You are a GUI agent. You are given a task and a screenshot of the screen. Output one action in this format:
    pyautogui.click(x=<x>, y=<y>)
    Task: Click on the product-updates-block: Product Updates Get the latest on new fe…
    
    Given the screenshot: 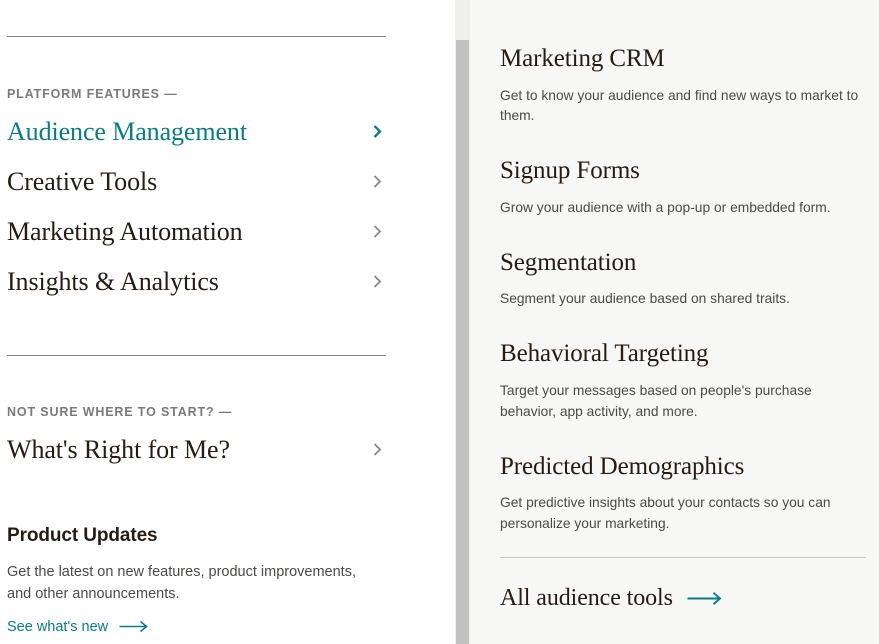 What is the action you would take?
    pyautogui.click(x=196, y=580)
    